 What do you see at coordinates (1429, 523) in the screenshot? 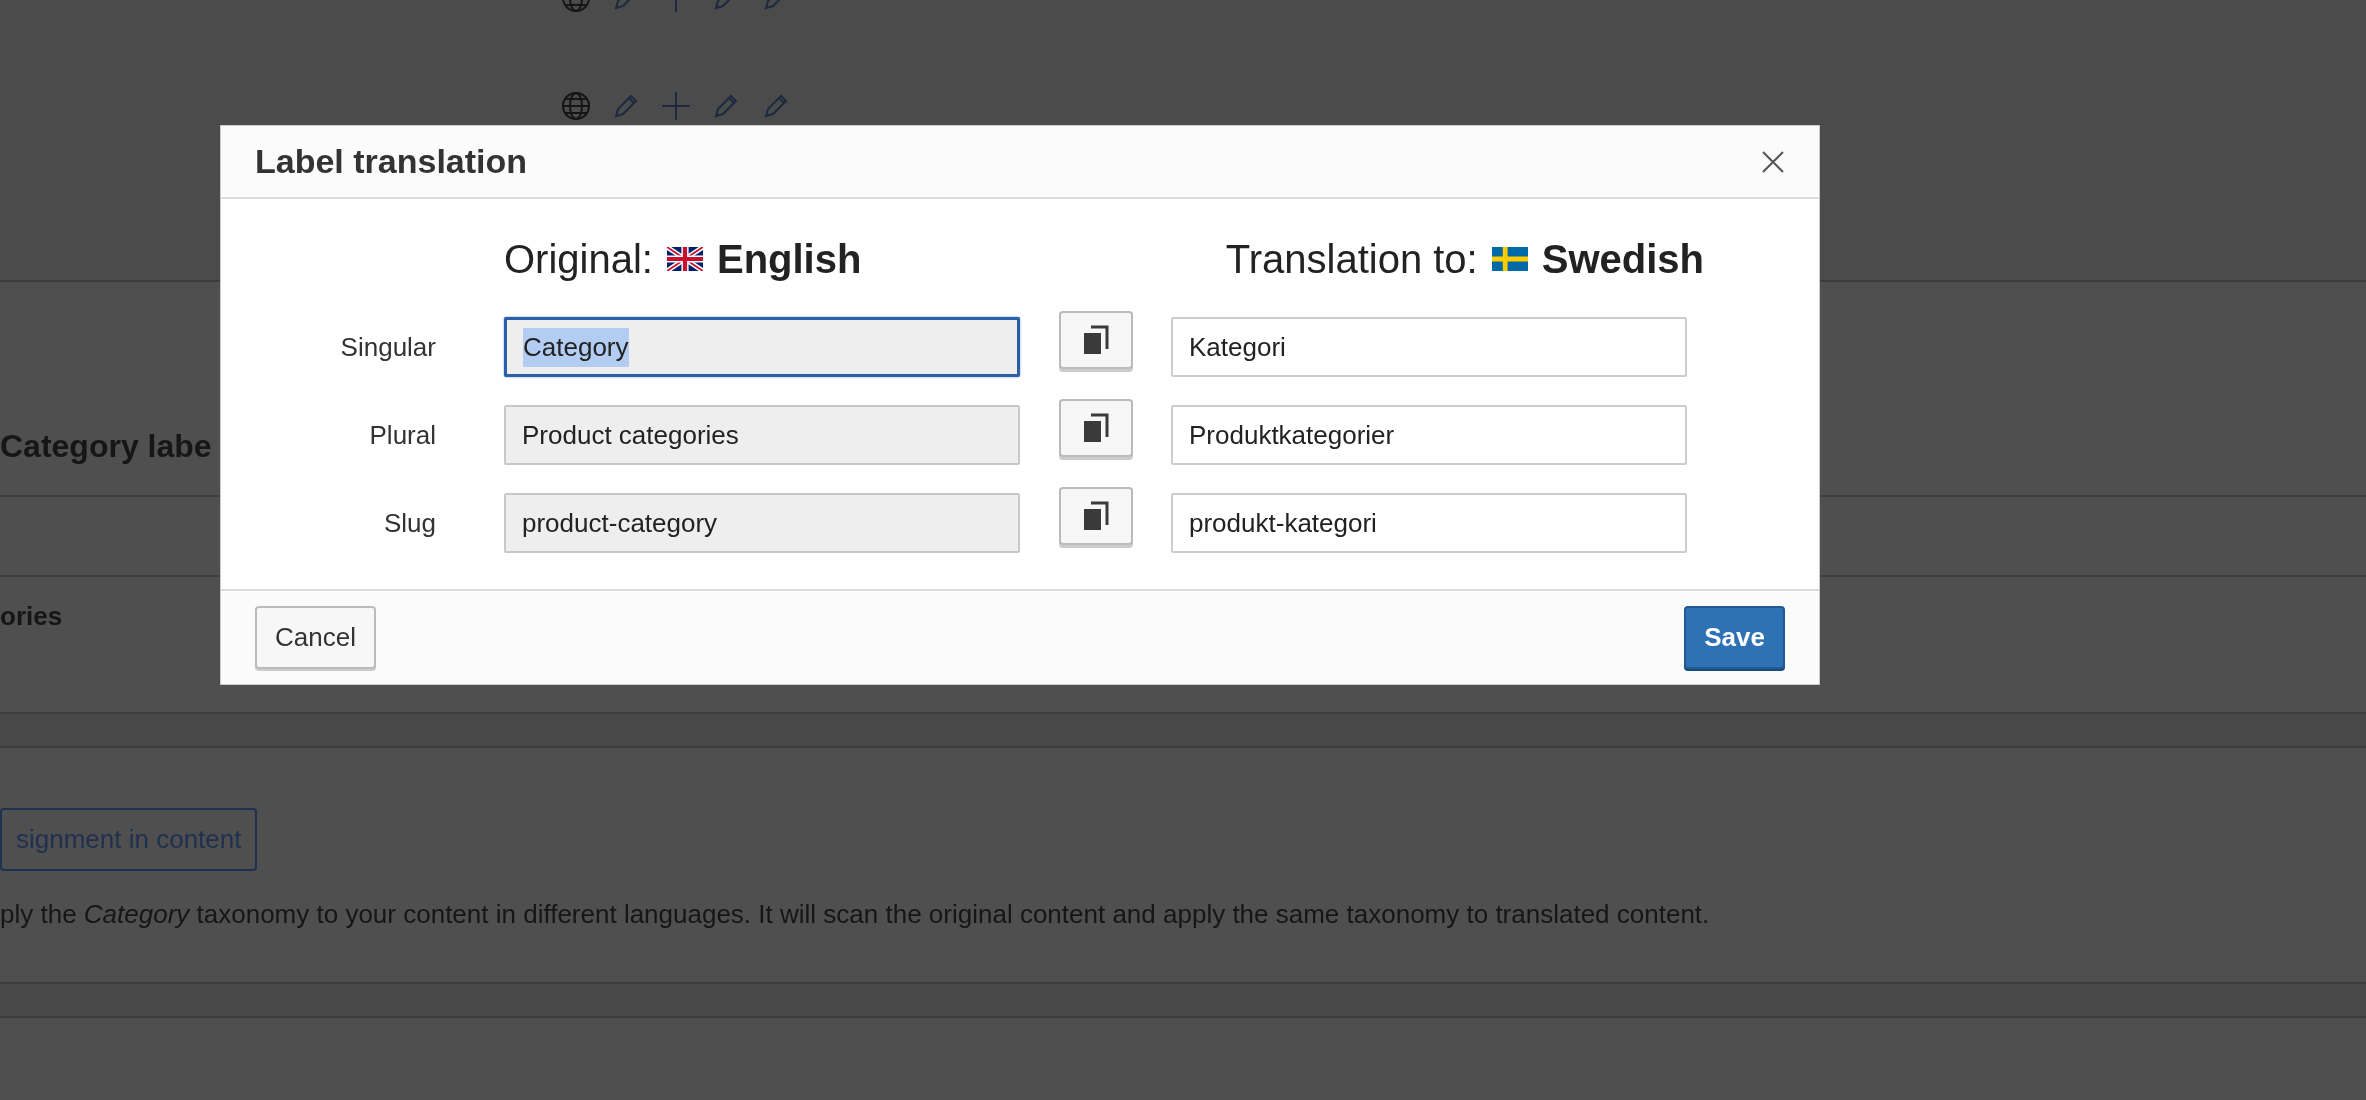
I see `text-field: produkt-kategori` at bounding box center [1429, 523].